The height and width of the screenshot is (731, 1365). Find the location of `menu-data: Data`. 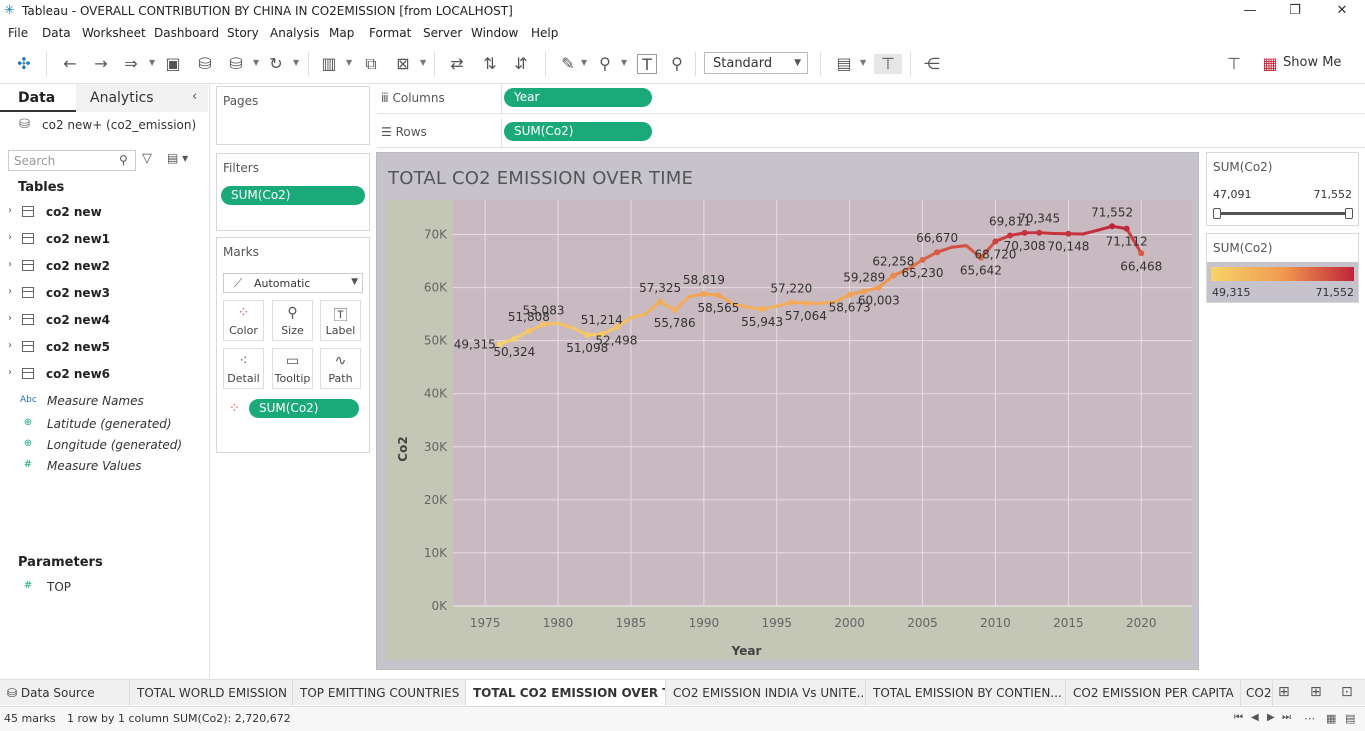

menu-data: Data is located at coordinates (56, 33).